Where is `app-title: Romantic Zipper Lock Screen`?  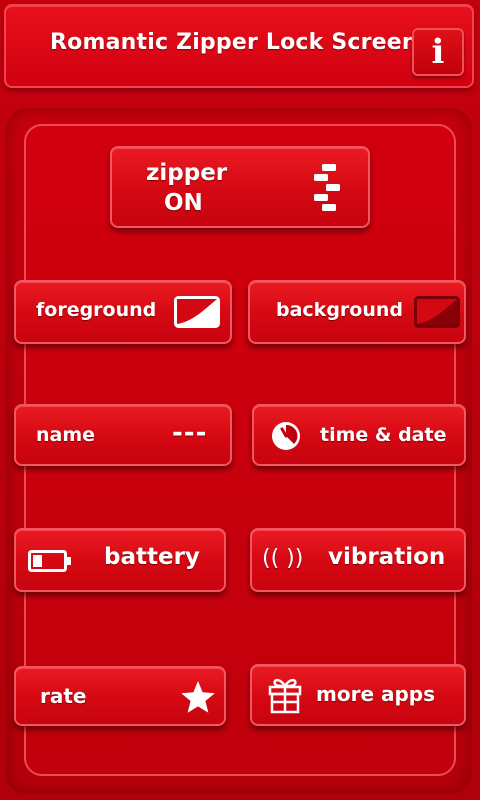
app-title: Romantic Zipper Lock Screen is located at coordinates (234, 42).